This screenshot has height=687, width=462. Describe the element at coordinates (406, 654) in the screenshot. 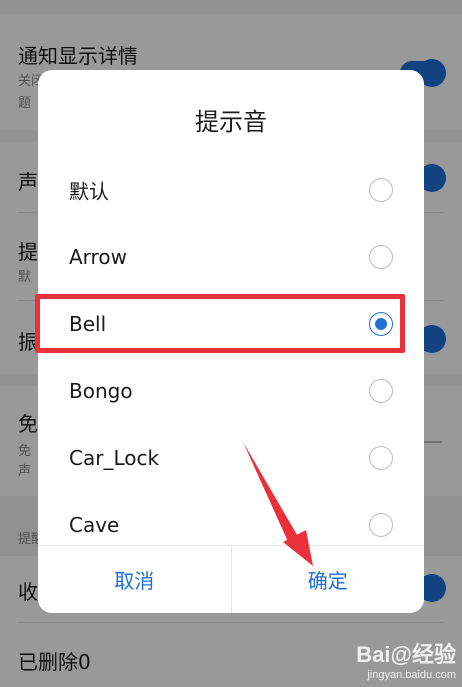

I see `watermark-main: Bai@经验` at that location.